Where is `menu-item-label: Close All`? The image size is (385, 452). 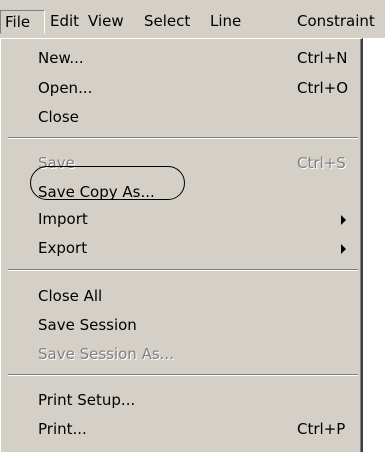
menu-item-label: Close All is located at coordinates (70, 296).